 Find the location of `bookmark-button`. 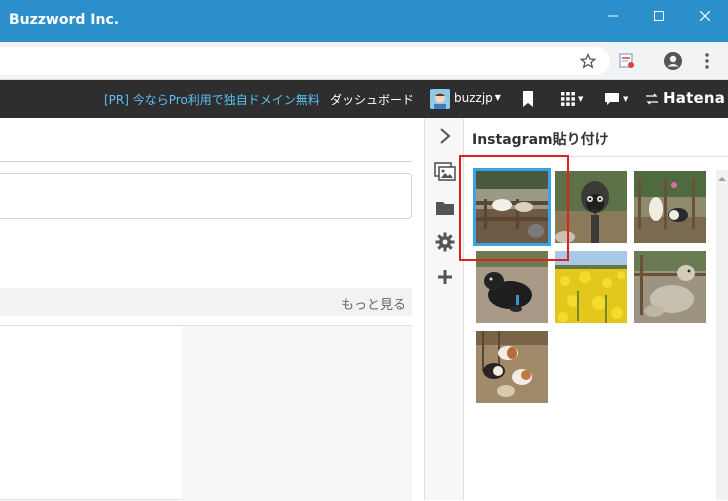

bookmark-button is located at coordinates (528, 99).